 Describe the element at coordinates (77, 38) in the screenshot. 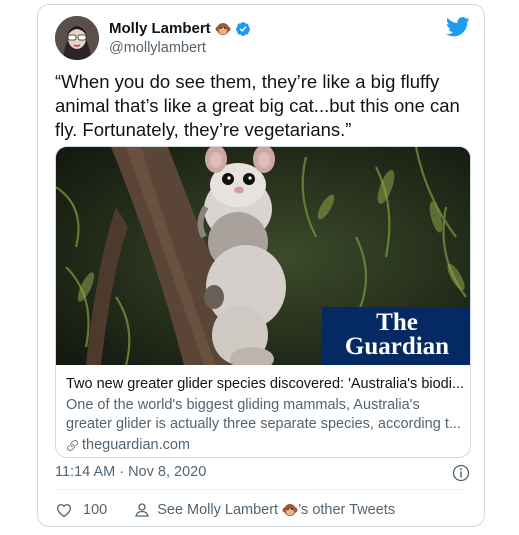

I see `author-avatar` at that location.